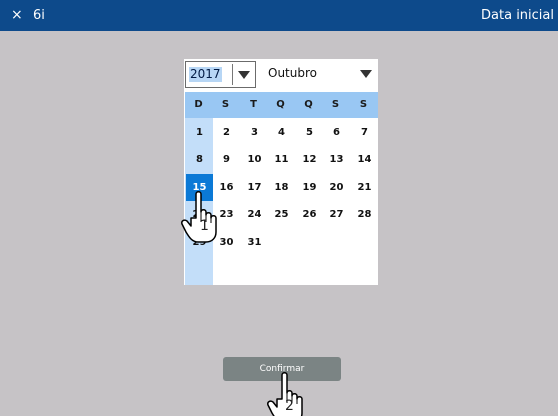 This screenshot has width=558, height=416. Describe the element at coordinates (281, 159) in the screenshot. I see `day-cell: 11` at that location.